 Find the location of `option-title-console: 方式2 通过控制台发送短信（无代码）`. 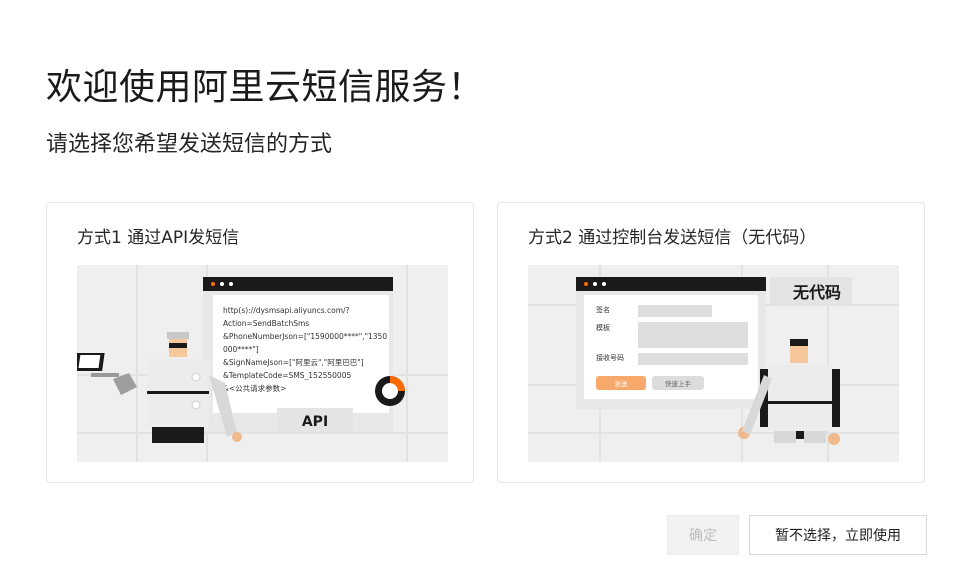

option-title-console: 方式2 通过控制台发送短信（无代码） is located at coordinates (672, 238).